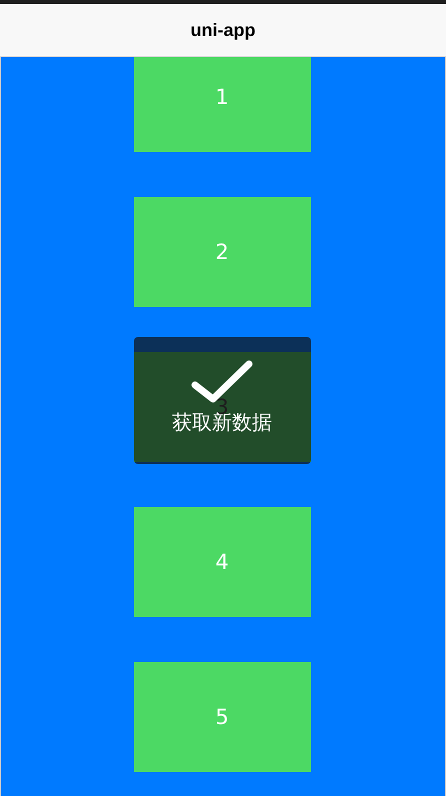 The height and width of the screenshot is (796, 446). What do you see at coordinates (223, 30) in the screenshot?
I see `page-title: uni-app` at bounding box center [223, 30].